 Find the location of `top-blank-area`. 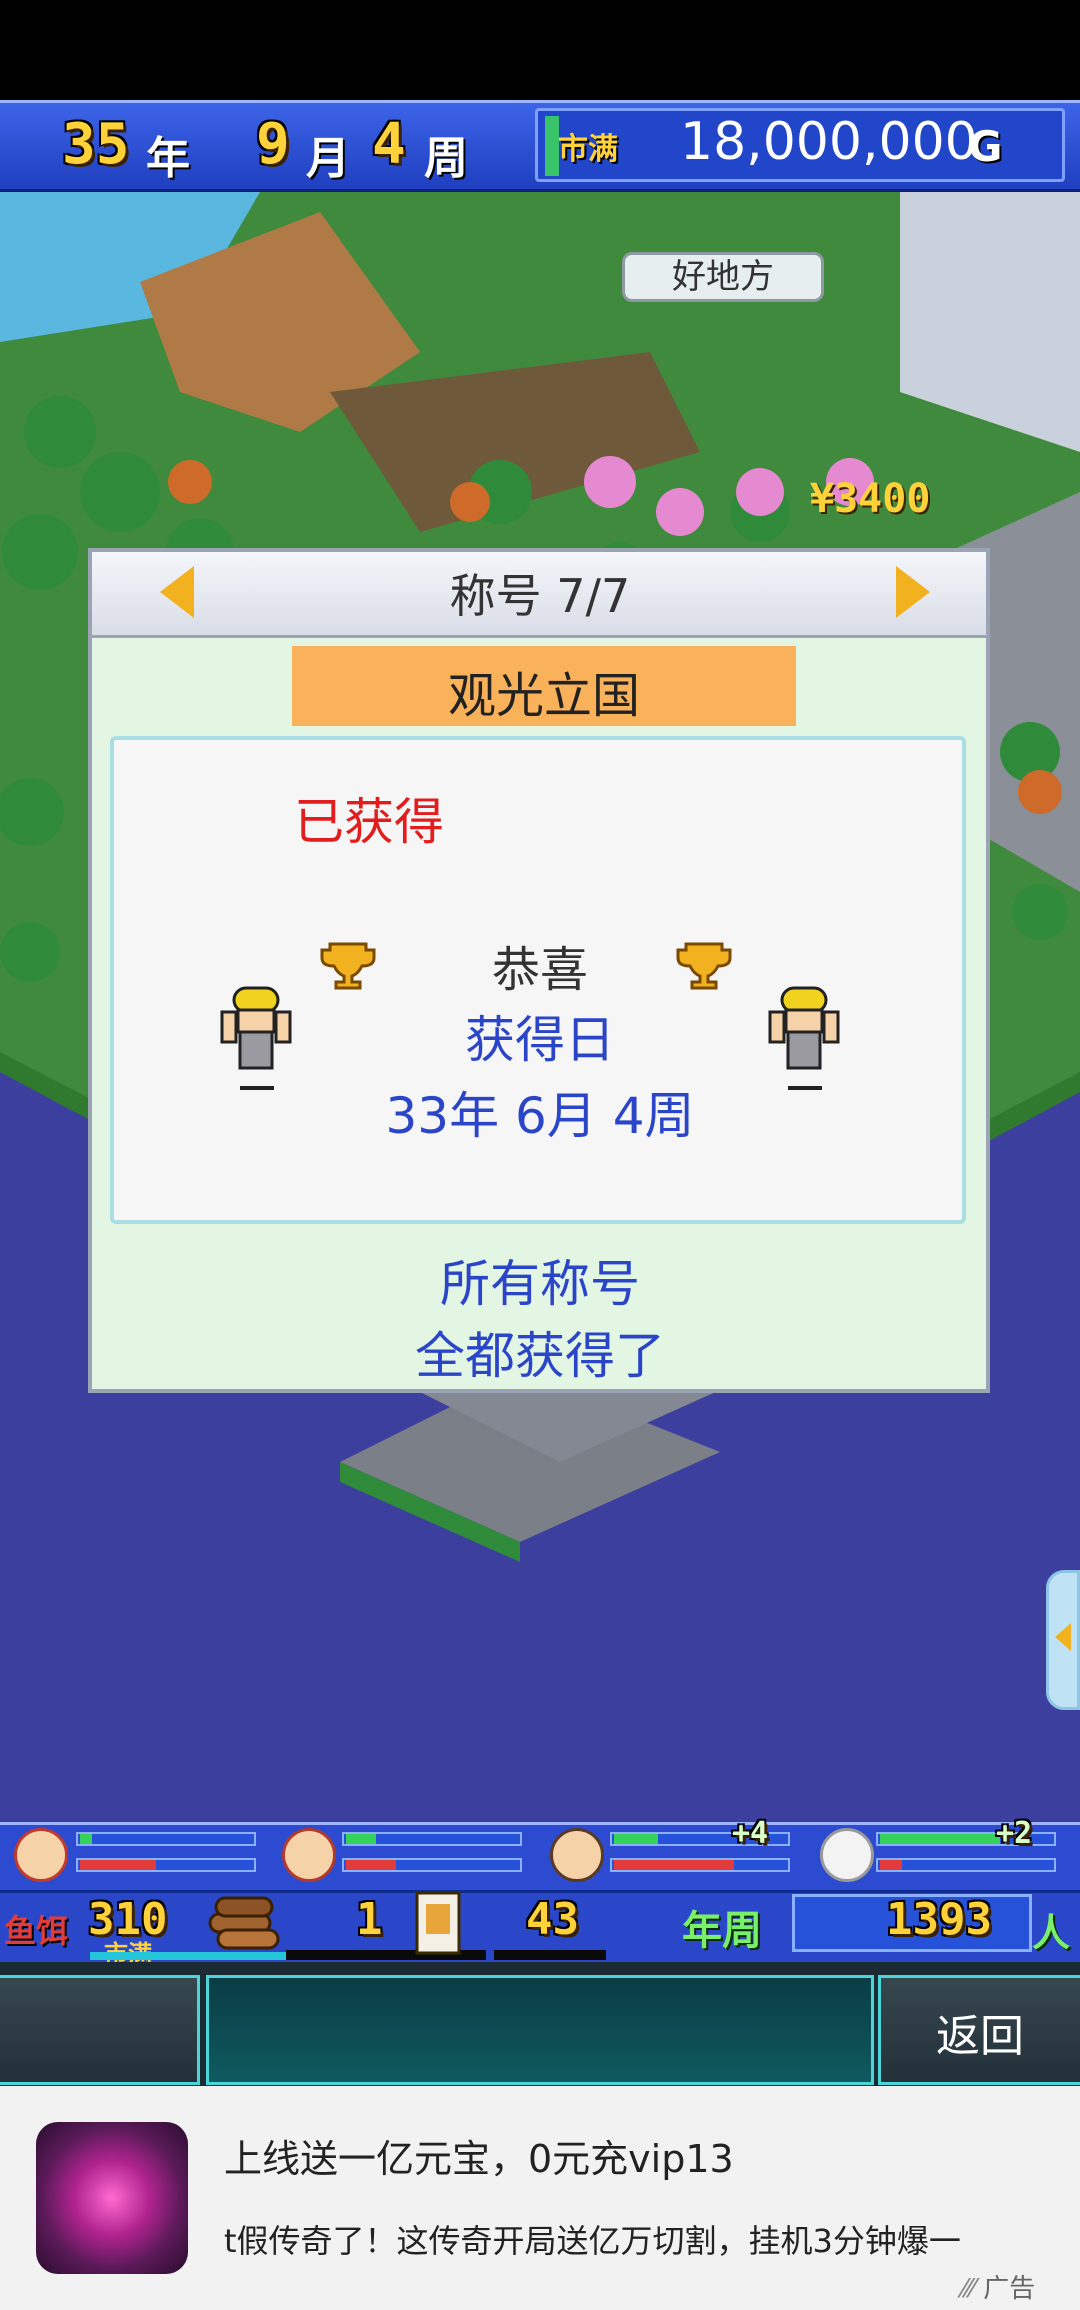

top-blank-area is located at coordinates (540, 50).